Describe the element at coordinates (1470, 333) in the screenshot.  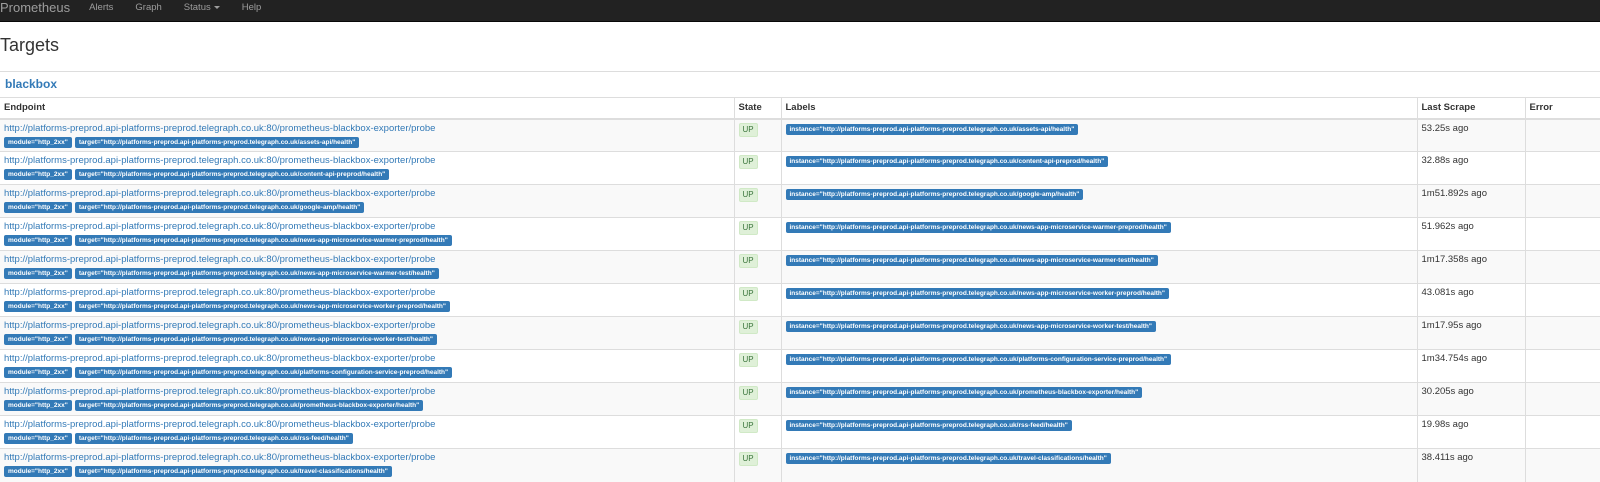
I see `last-scrape-cell: 1m17.95s ago` at that location.